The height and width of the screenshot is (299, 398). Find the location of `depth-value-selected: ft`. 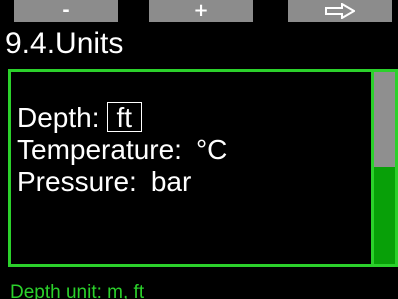

depth-value-selected: ft is located at coordinates (124, 117).